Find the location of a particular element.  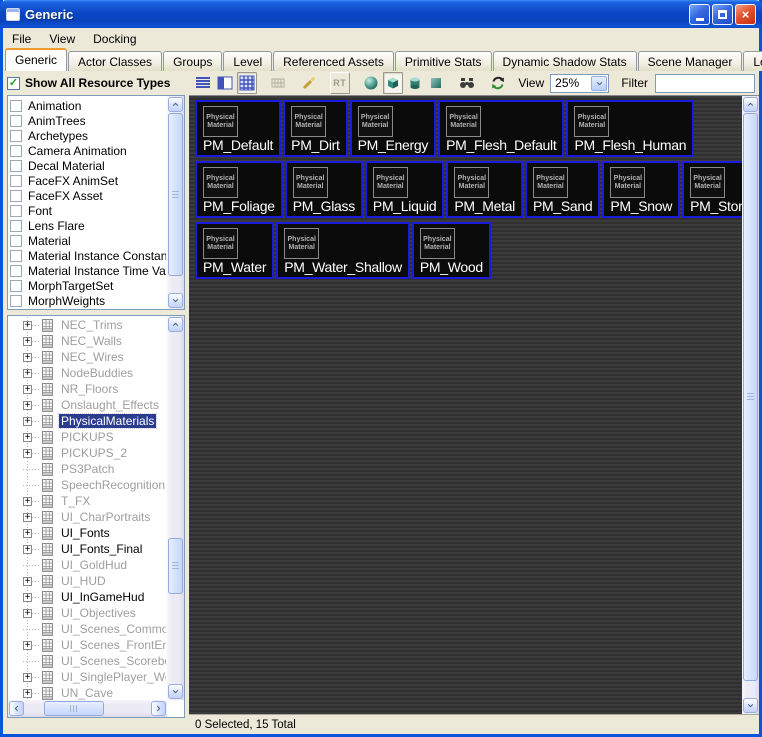

asset-tile: Physical Material PM_Water_Shallow is located at coordinates (343, 250).